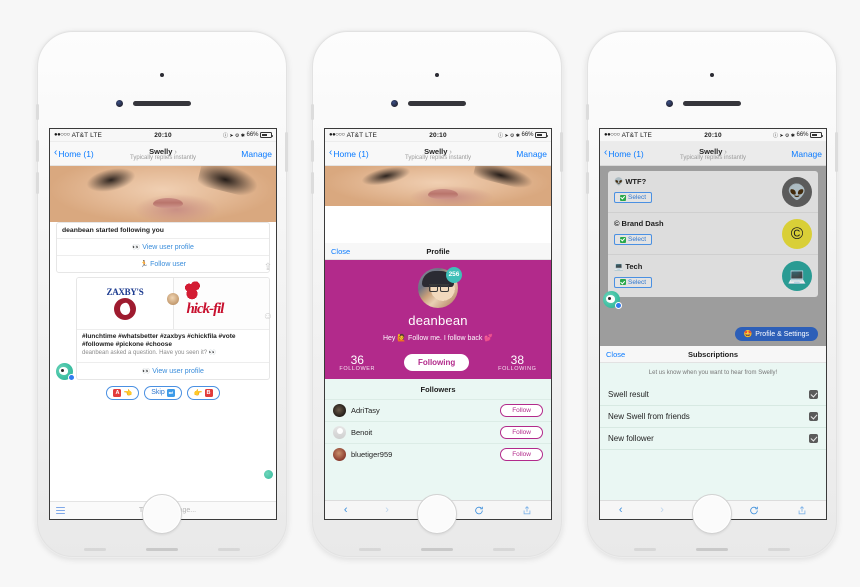  Describe the element at coordinates (436, 151) in the screenshot. I see `nav-title-text: Swelly` at that location.